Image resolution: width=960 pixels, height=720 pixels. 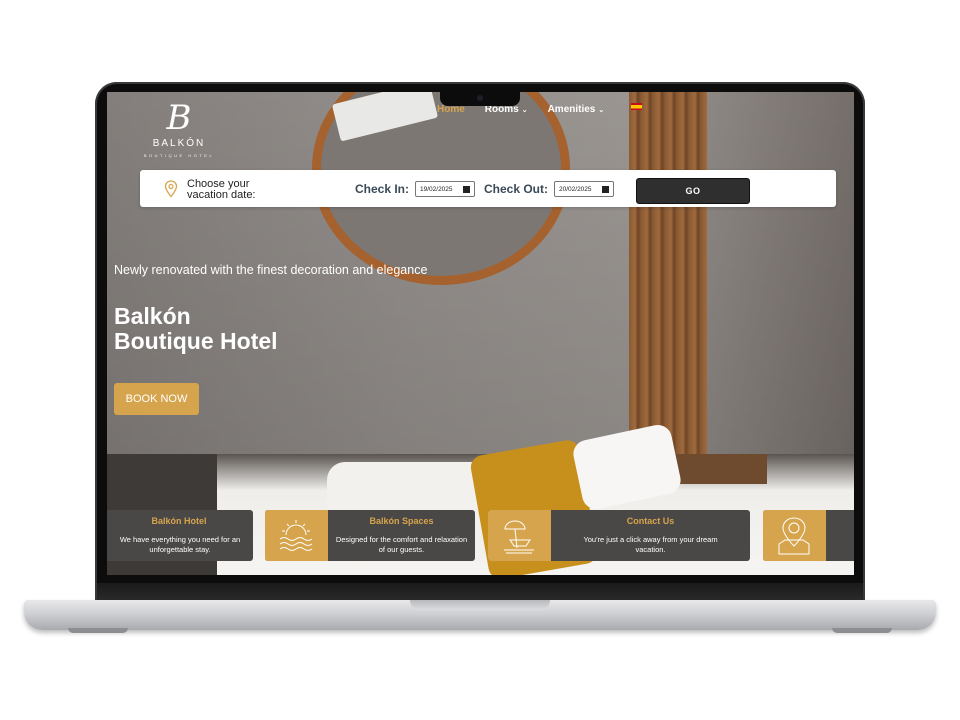 I want to click on check-out-date-value: 20/02/2025, so click(x=575, y=189).